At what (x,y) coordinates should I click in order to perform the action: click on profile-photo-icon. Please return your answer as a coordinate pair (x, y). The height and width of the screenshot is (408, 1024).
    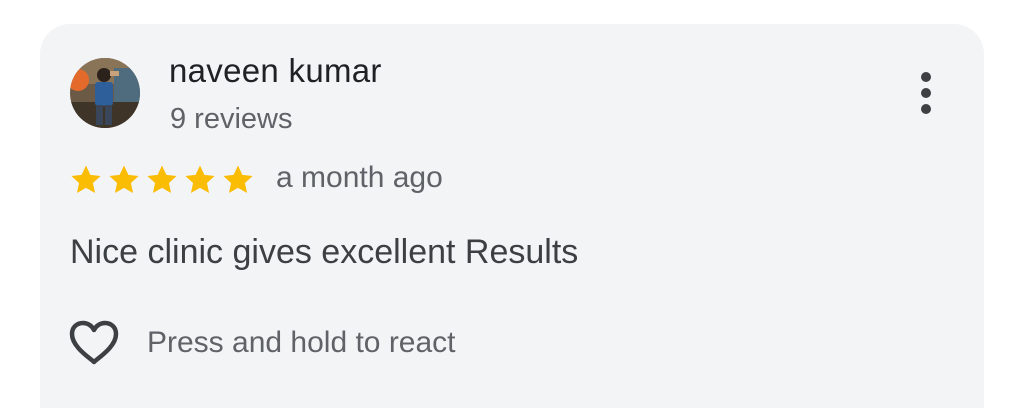
    Looking at the image, I should click on (105, 93).